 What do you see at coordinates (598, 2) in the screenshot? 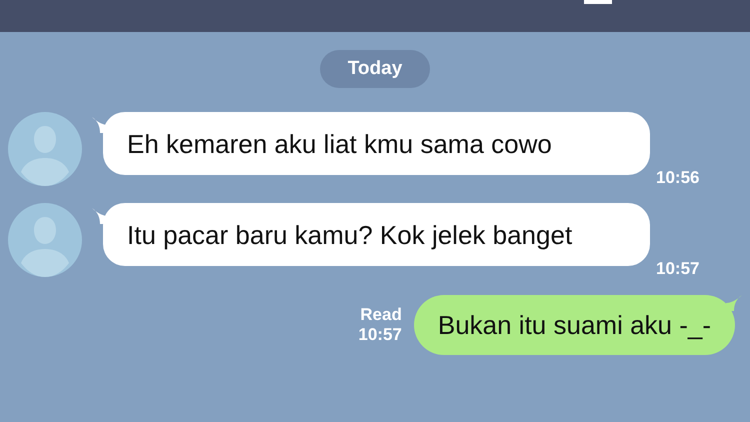
I see `square-icon` at bounding box center [598, 2].